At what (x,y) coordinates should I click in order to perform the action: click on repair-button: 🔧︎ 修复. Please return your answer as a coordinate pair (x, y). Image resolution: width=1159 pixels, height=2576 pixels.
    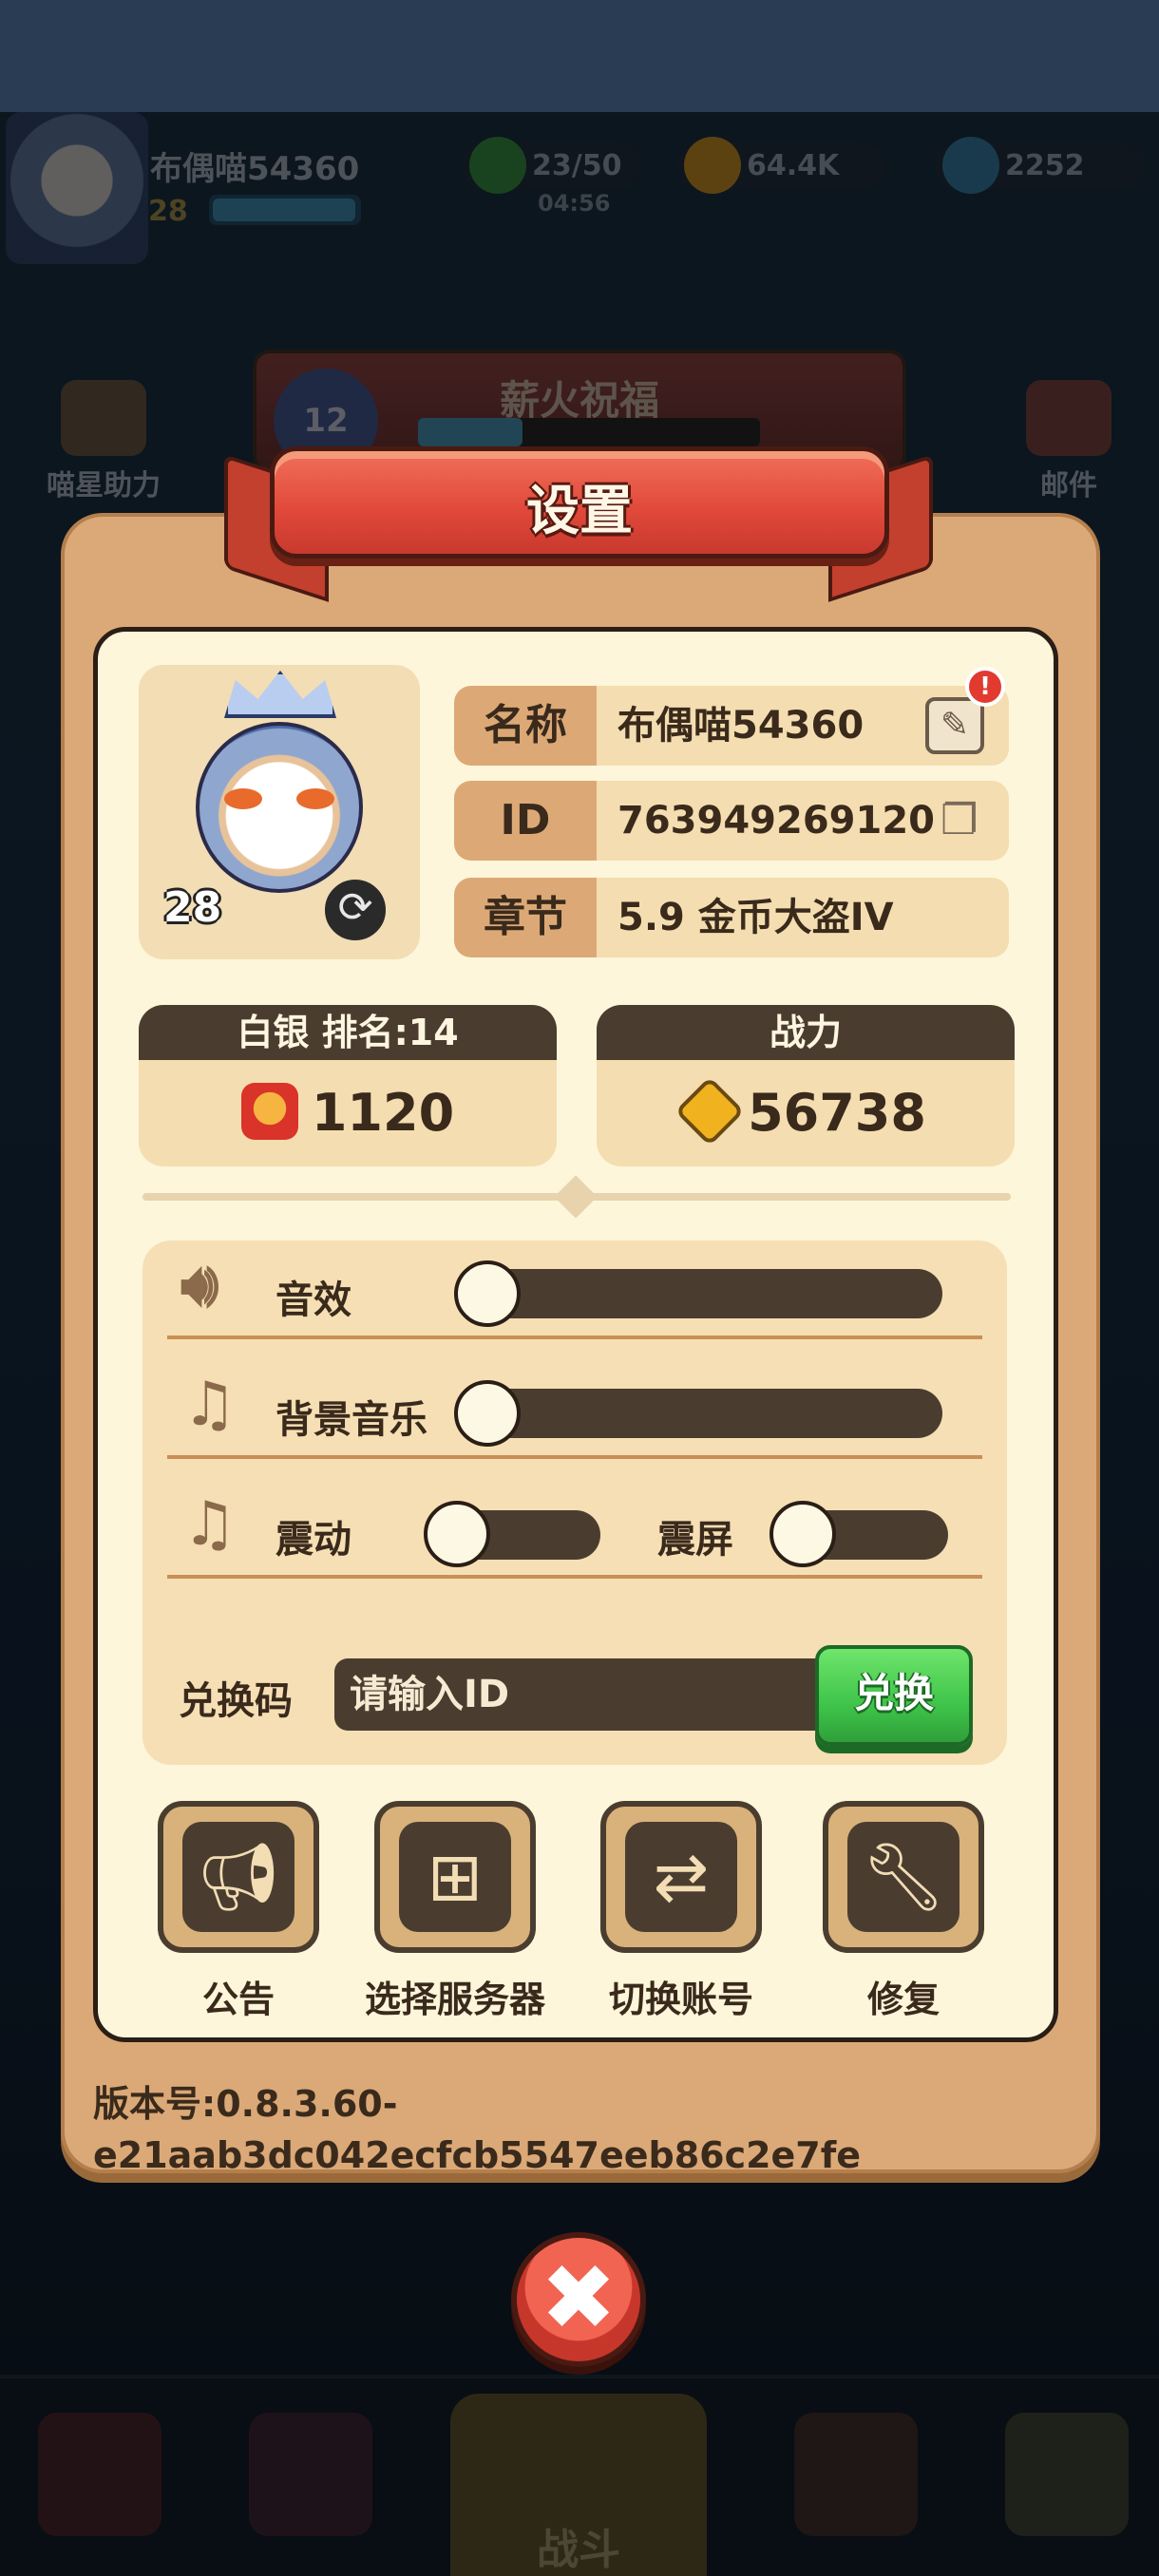
    Looking at the image, I should click on (903, 1910).